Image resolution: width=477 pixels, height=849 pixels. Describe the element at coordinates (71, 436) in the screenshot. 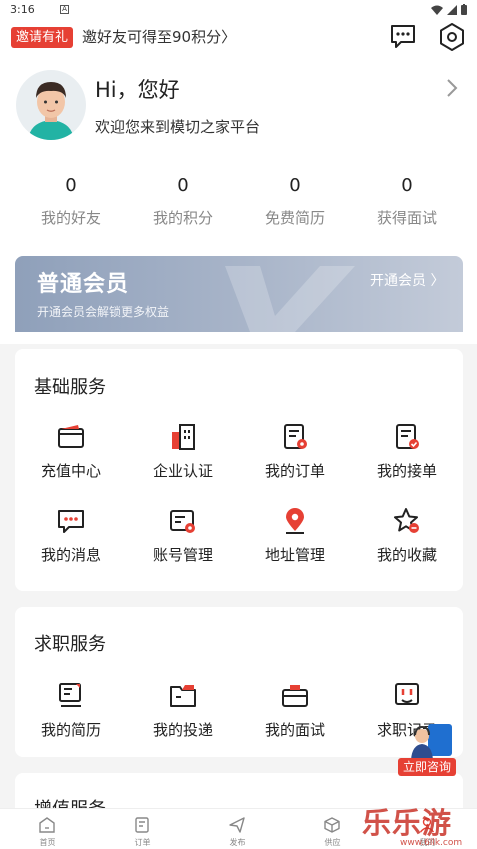

I see `wallet-icon` at that location.